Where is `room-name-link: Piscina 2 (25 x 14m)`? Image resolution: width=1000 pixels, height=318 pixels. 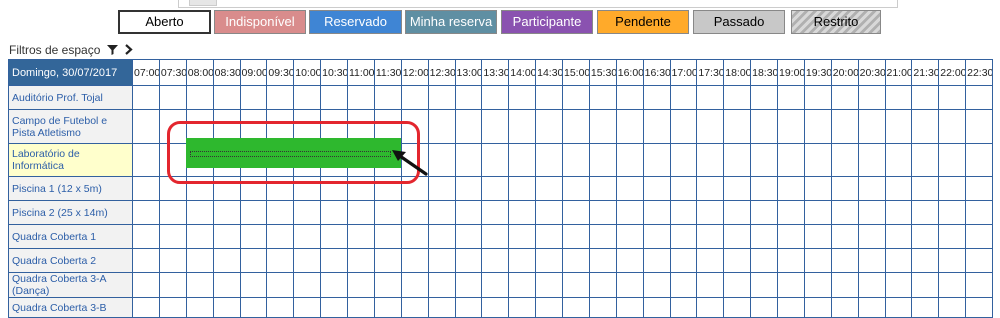 room-name-link: Piscina 2 (25 x 14m) is located at coordinates (70, 212).